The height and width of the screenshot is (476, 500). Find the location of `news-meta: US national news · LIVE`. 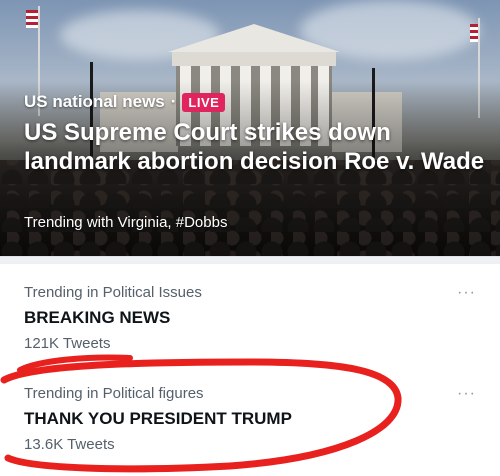

news-meta: US national news · LIVE is located at coordinates (125, 102).